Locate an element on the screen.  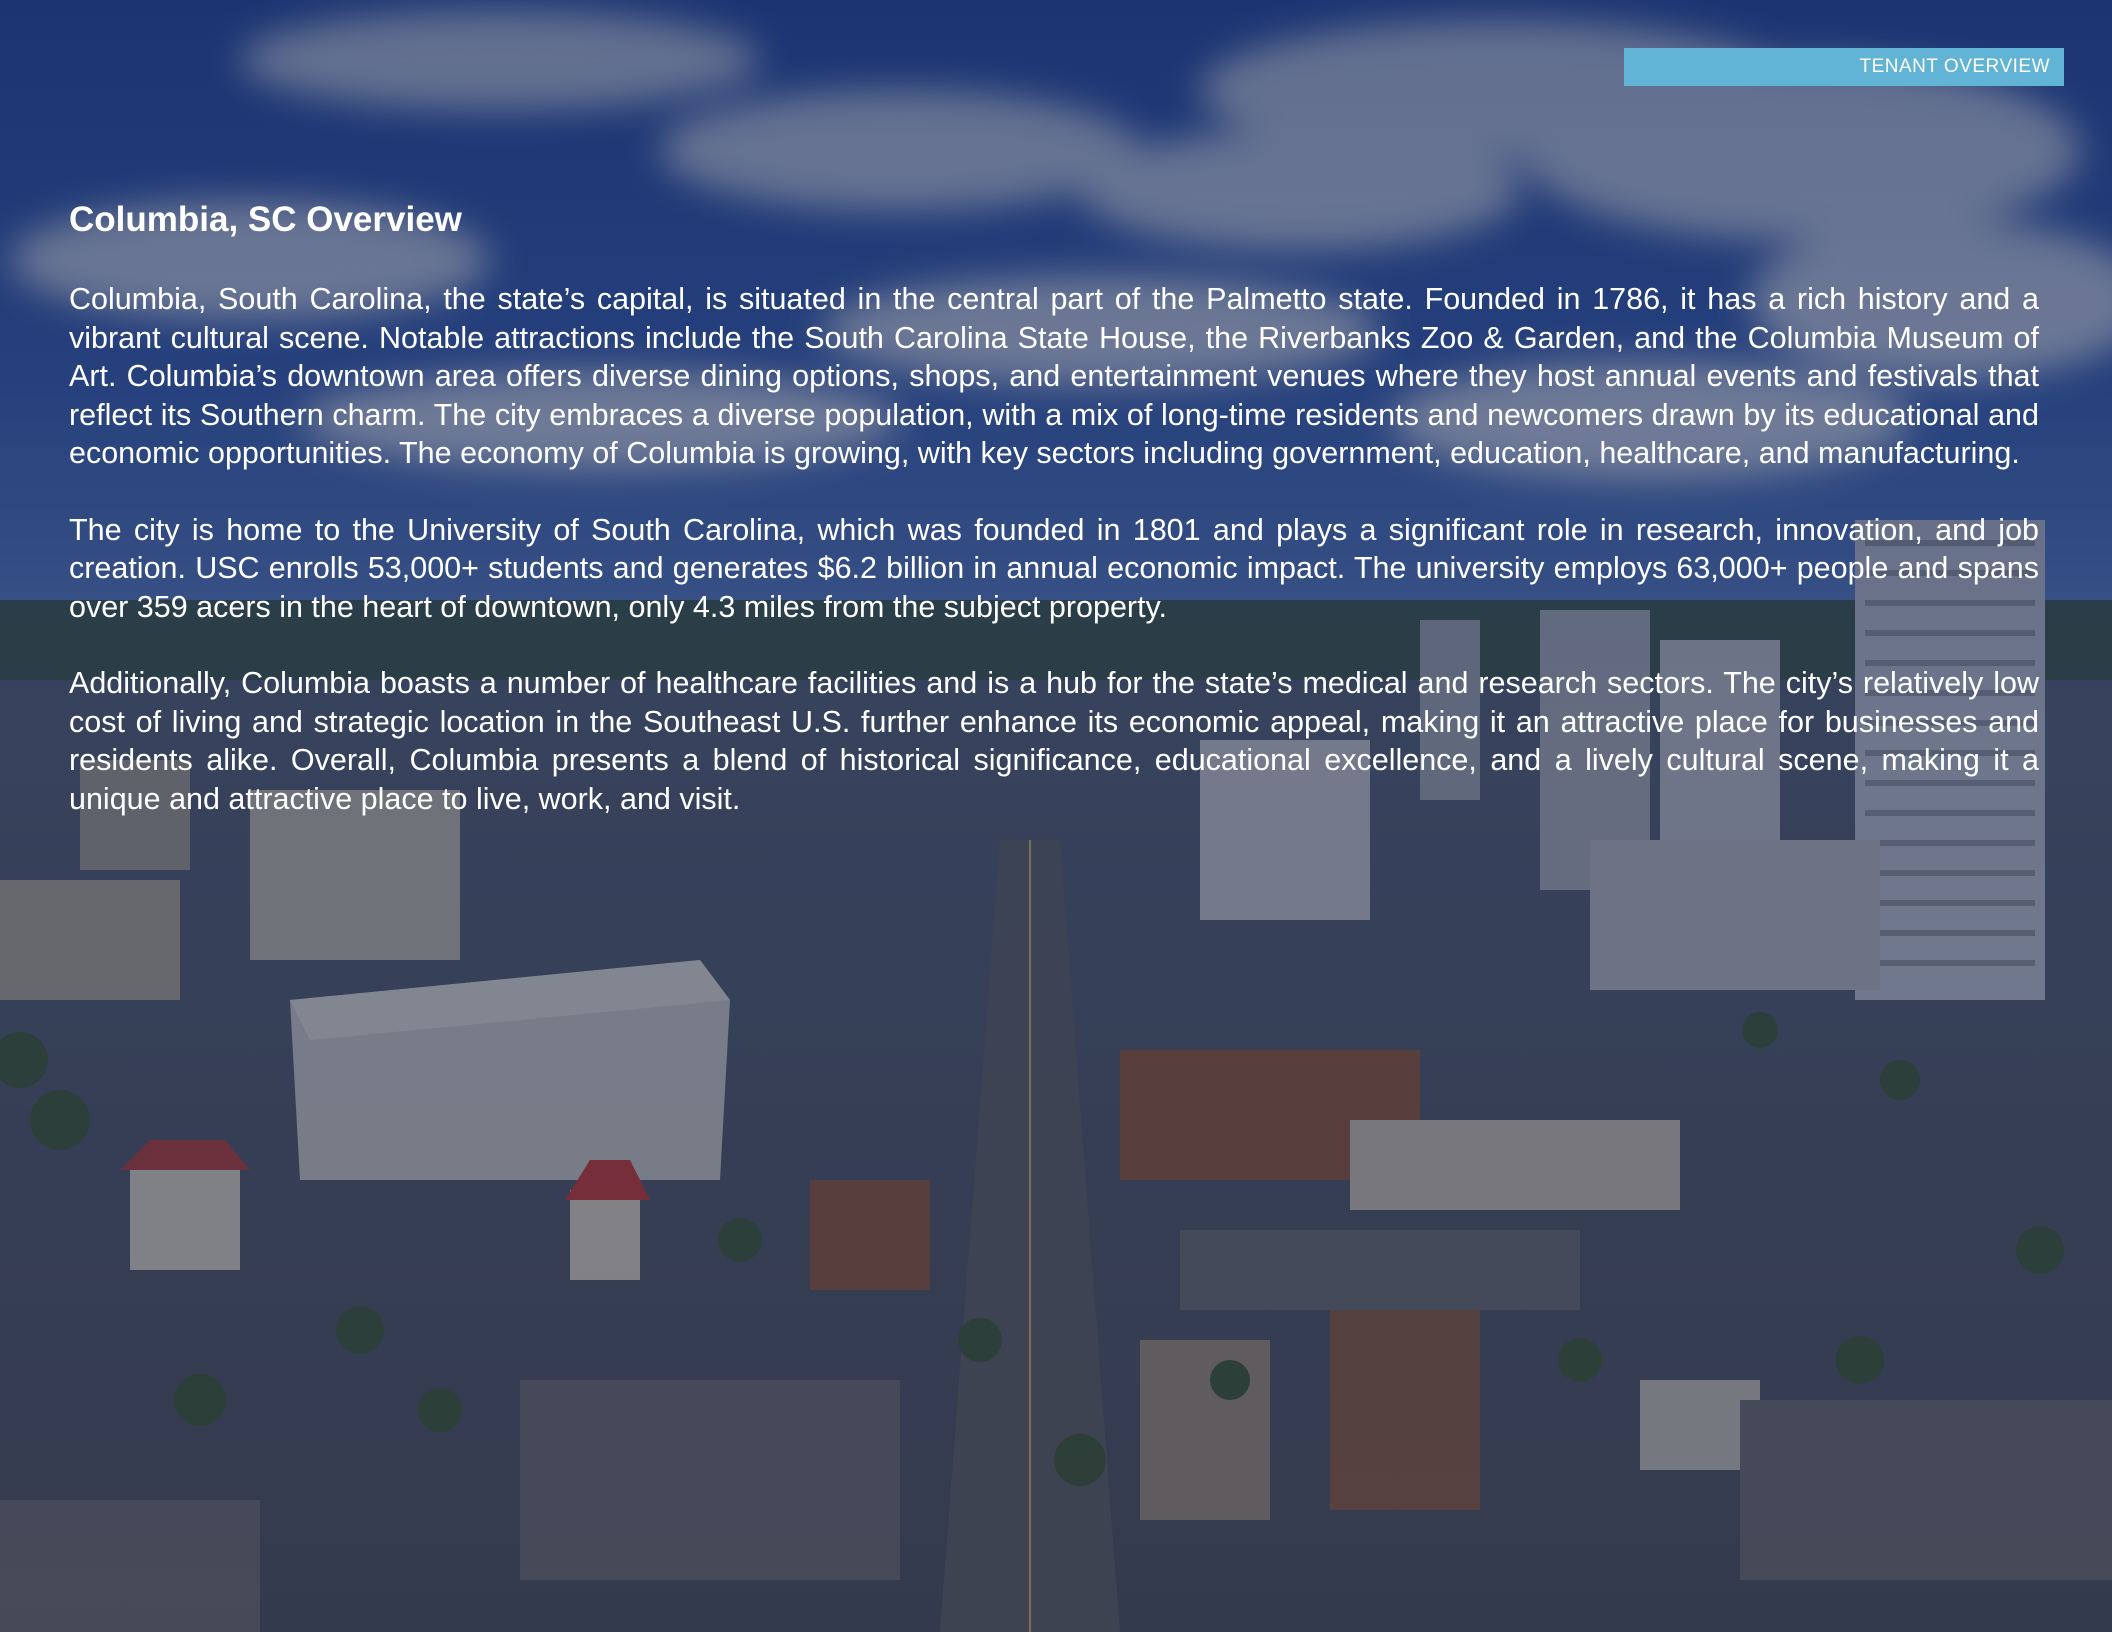
tenant-overview-tag: TENANT OVERVIEW is located at coordinates (1844, 67).